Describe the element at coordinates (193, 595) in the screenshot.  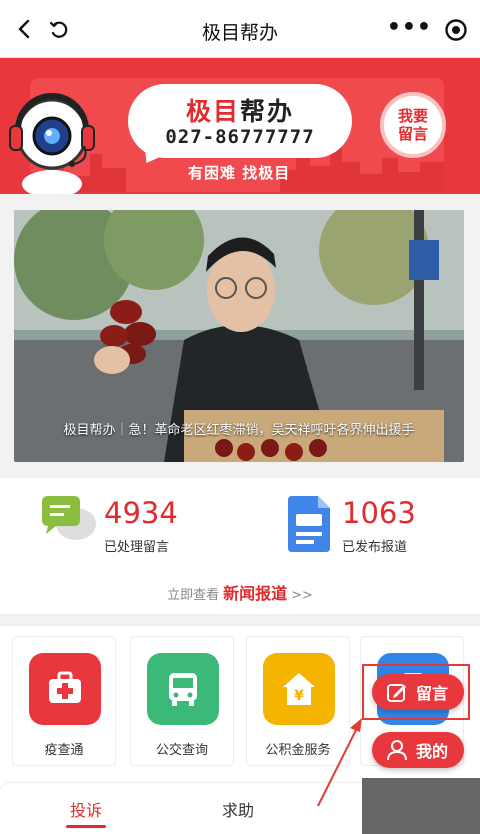
I see `view-news-prefix: 立即查看` at that location.